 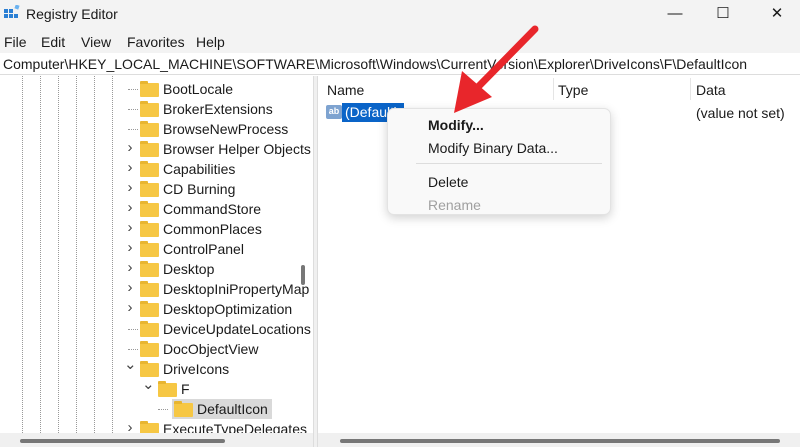 I want to click on tree-item: BrowseNewProcess, so click(x=156, y=129).